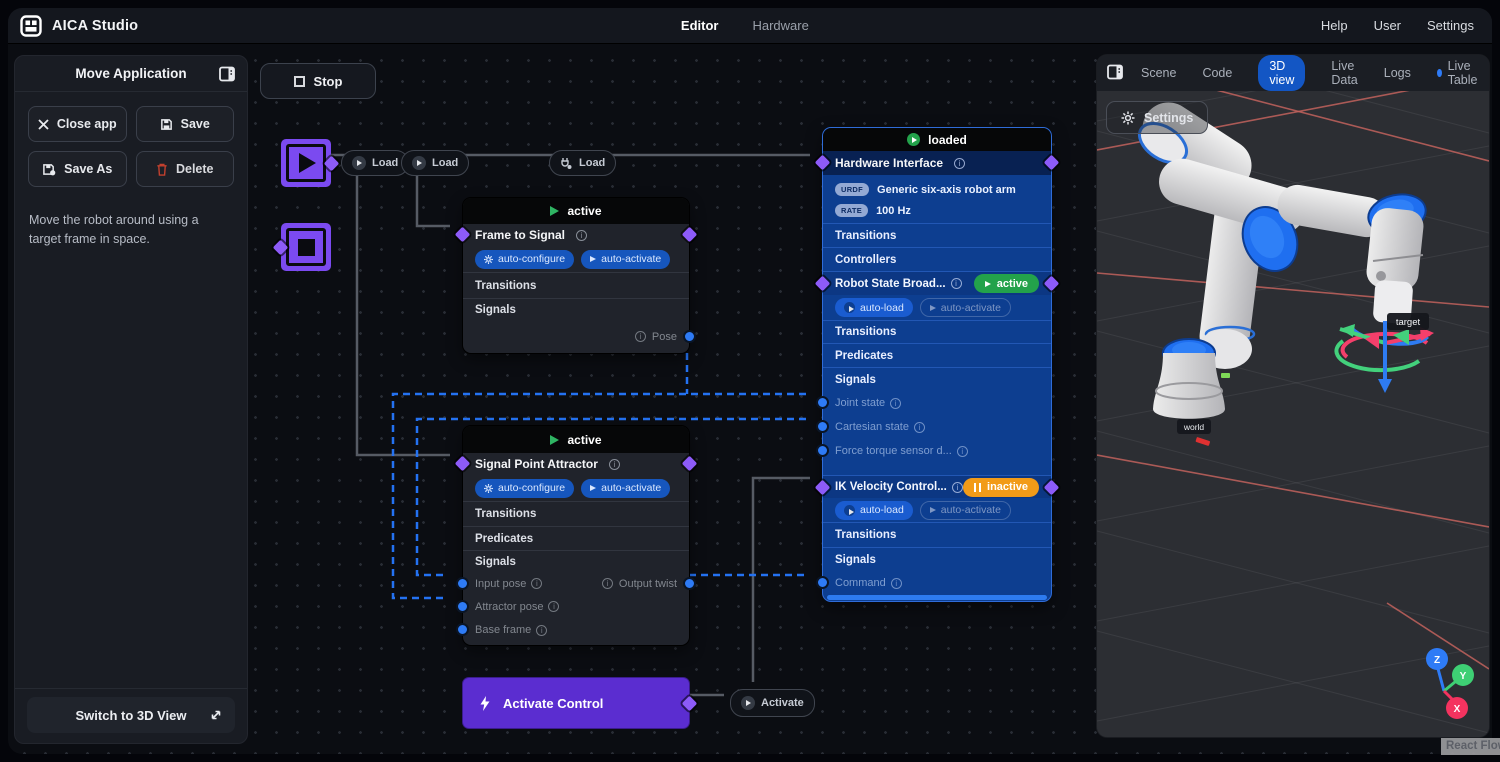 The width and height of the screenshot is (1500, 762). I want to click on port-output-twist, so click(689, 583).